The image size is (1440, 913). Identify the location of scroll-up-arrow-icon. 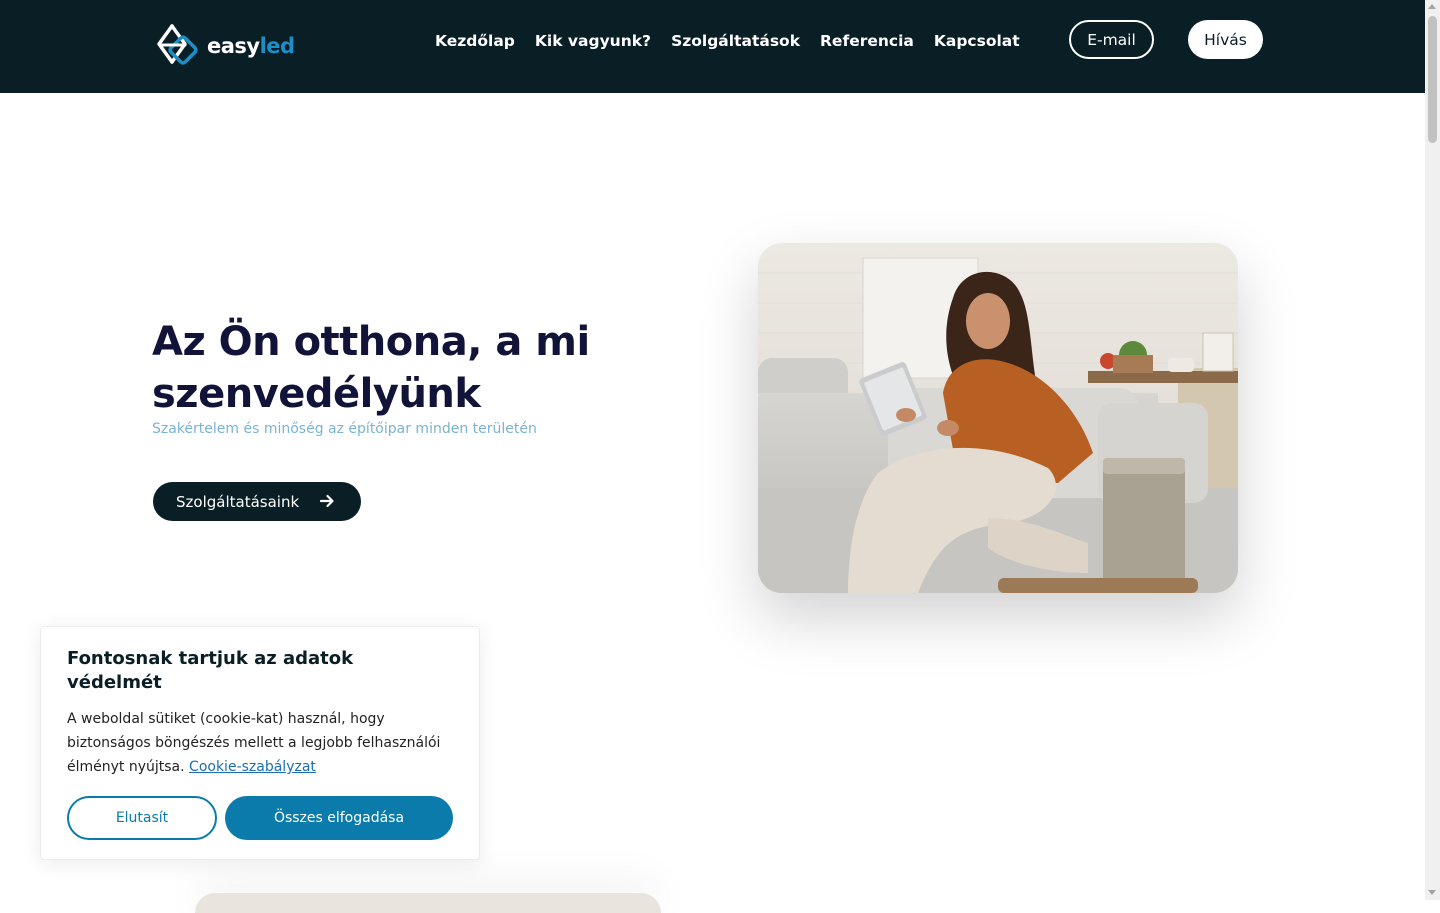
(1432, 6).